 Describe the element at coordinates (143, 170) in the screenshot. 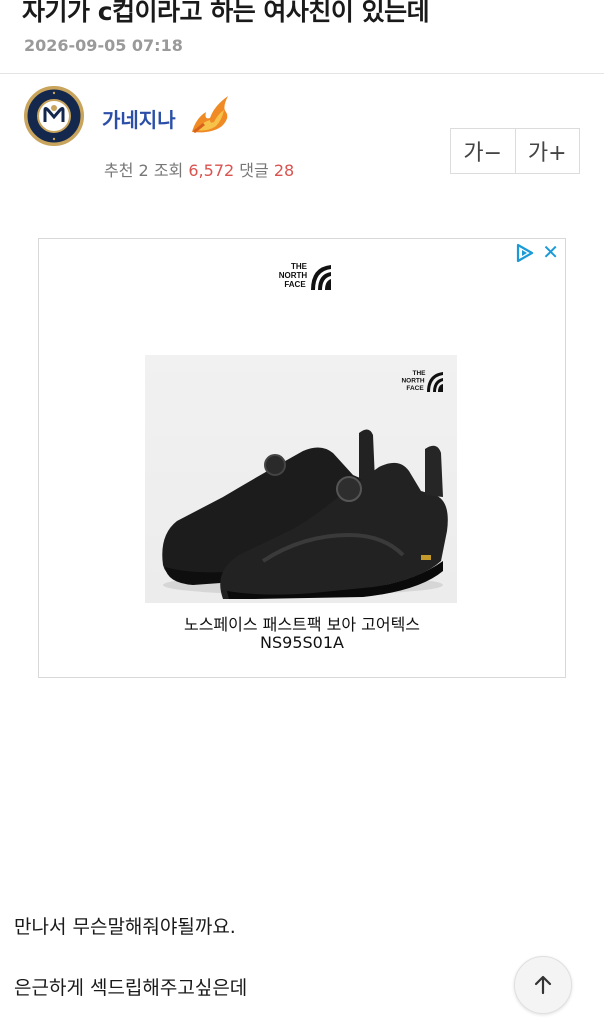

I see `recommend-count: 2` at that location.